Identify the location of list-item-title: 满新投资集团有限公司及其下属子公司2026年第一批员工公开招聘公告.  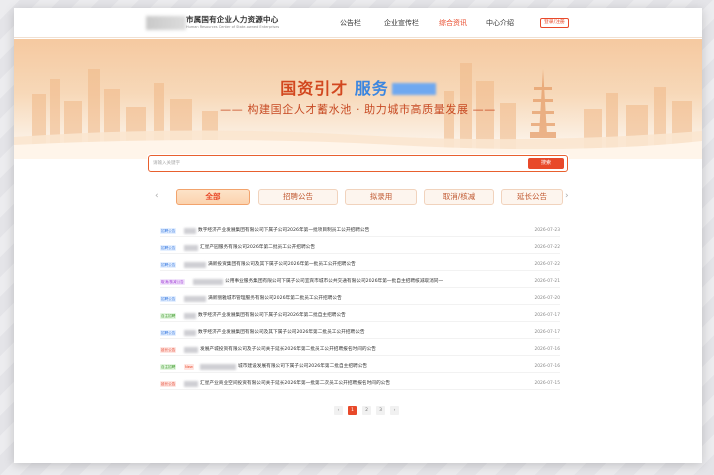
(358, 265).